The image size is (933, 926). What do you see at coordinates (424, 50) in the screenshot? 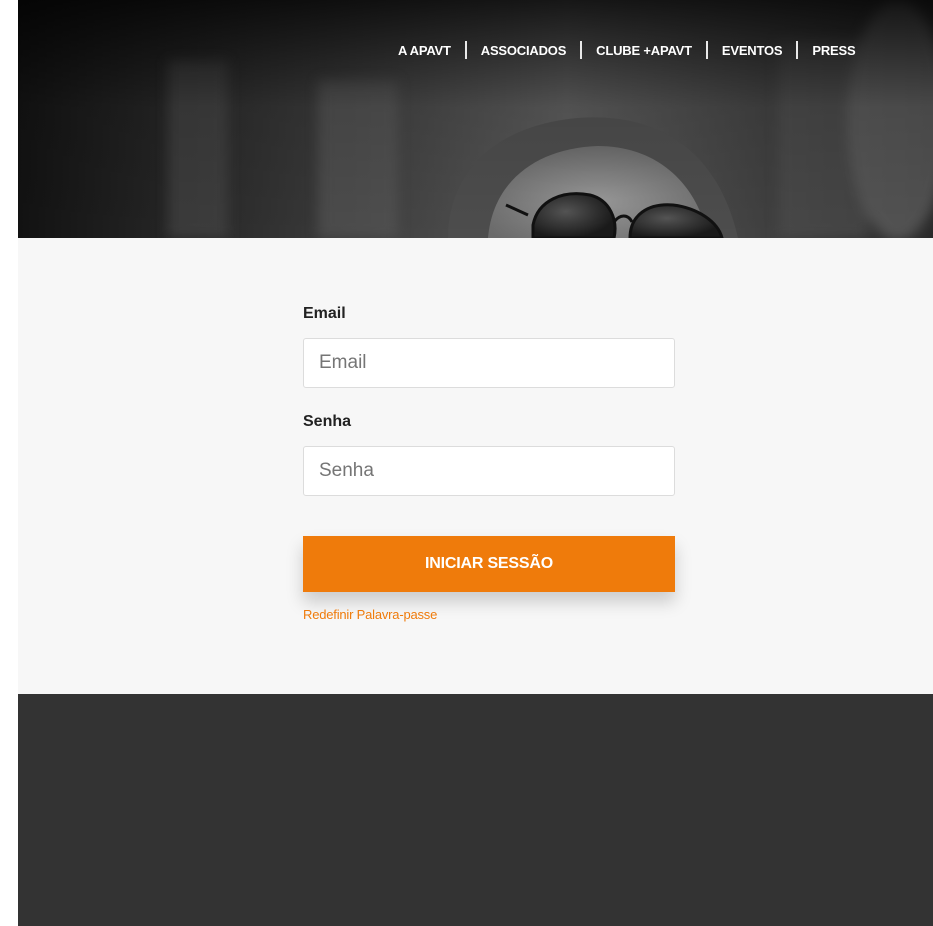
I see `nav-item-a-apavt: A APAVT` at bounding box center [424, 50].